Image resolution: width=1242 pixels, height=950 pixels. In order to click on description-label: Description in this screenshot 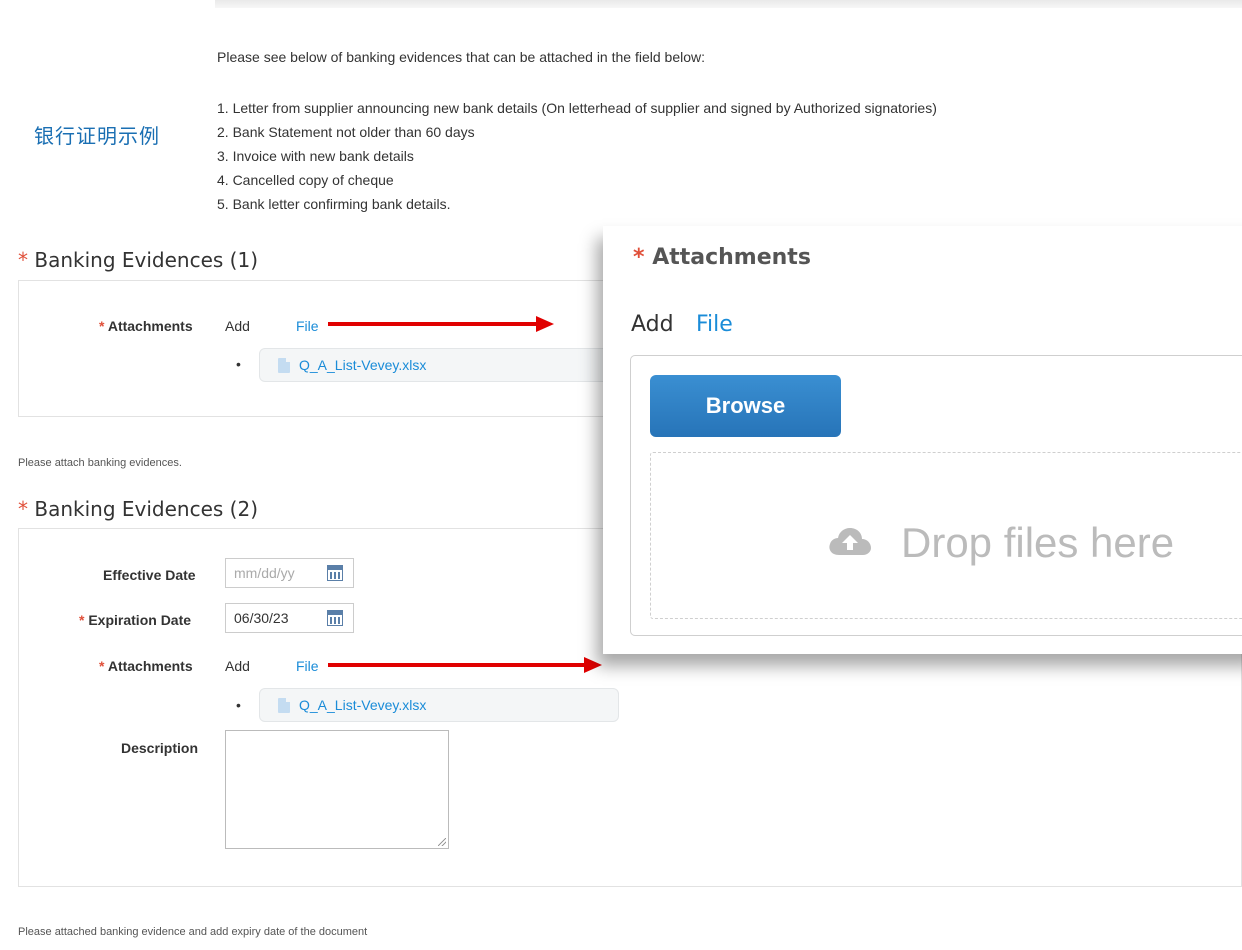, I will do `click(160, 748)`.